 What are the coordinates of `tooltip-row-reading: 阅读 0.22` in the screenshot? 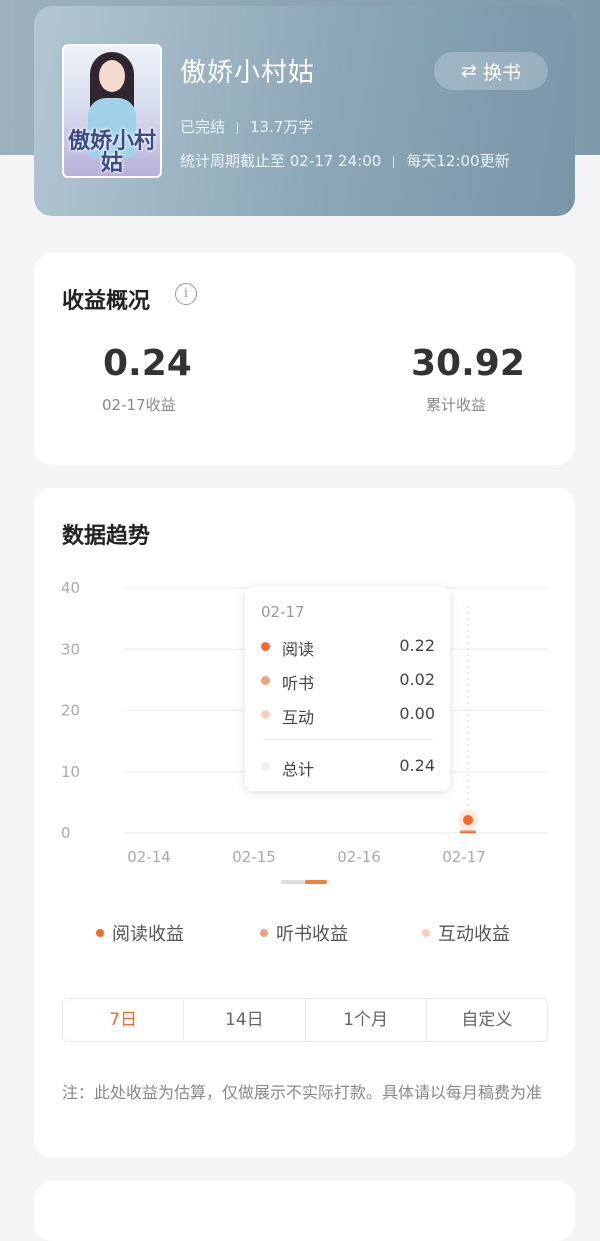 It's located at (348, 647).